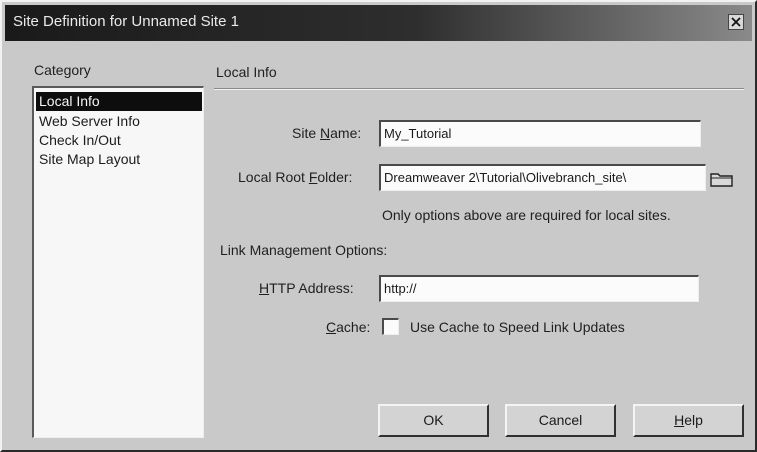 Image resolution: width=757 pixels, height=452 pixels. Describe the element at coordinates (126, 21) in the screenshot. I see `window-title: Site Definition for Unnamed Site 1` at that location.